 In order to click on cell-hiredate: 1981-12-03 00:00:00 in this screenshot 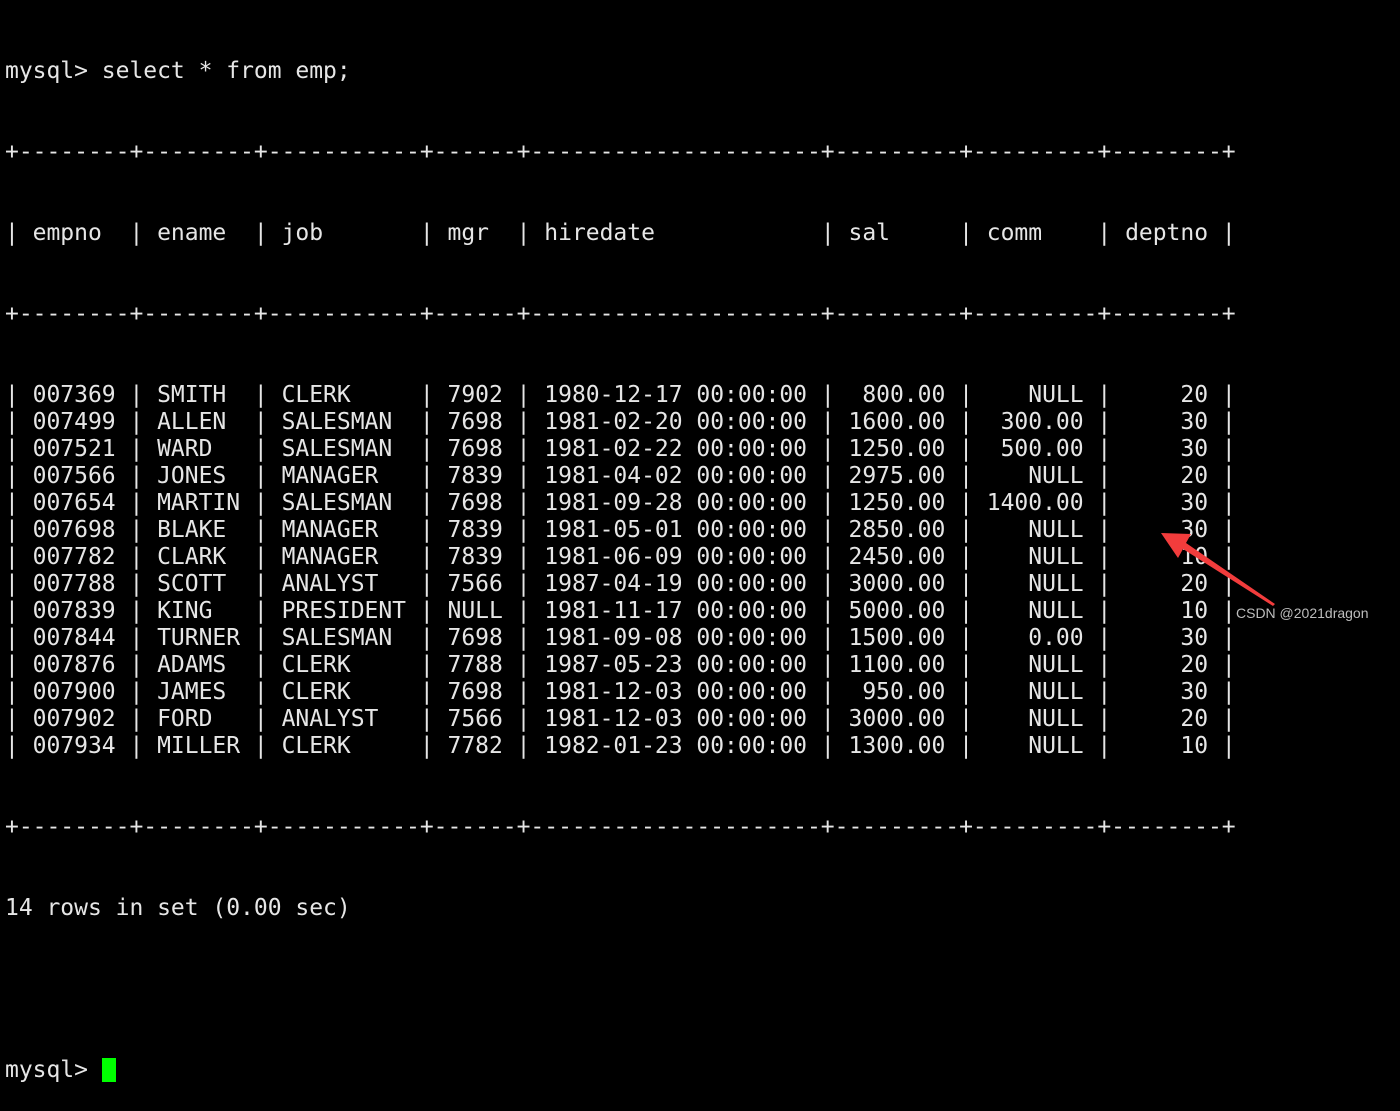, I will do `click(676, 692)`.